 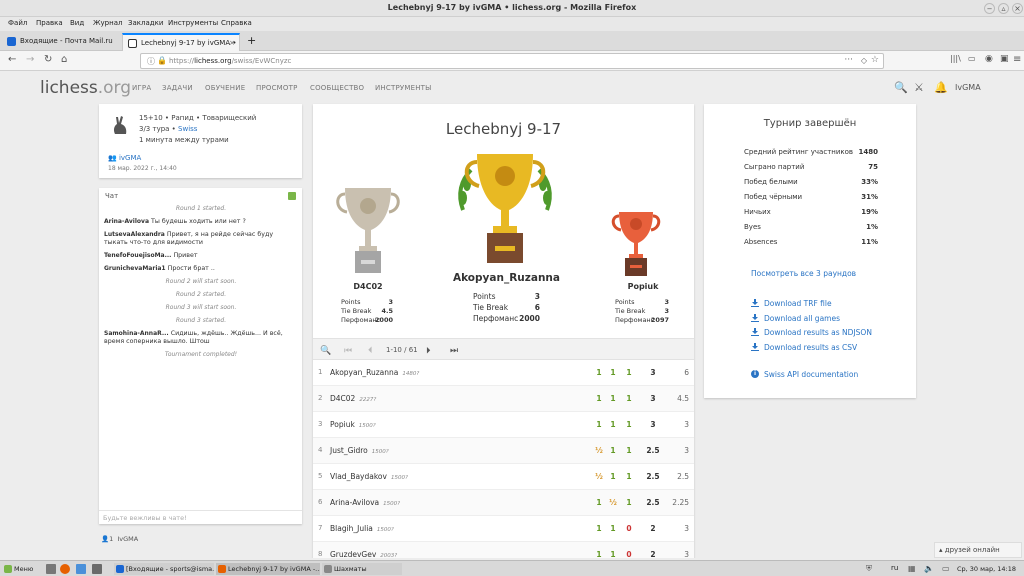 I want to click on menu-view: Вид, so click(x=77, y=23).